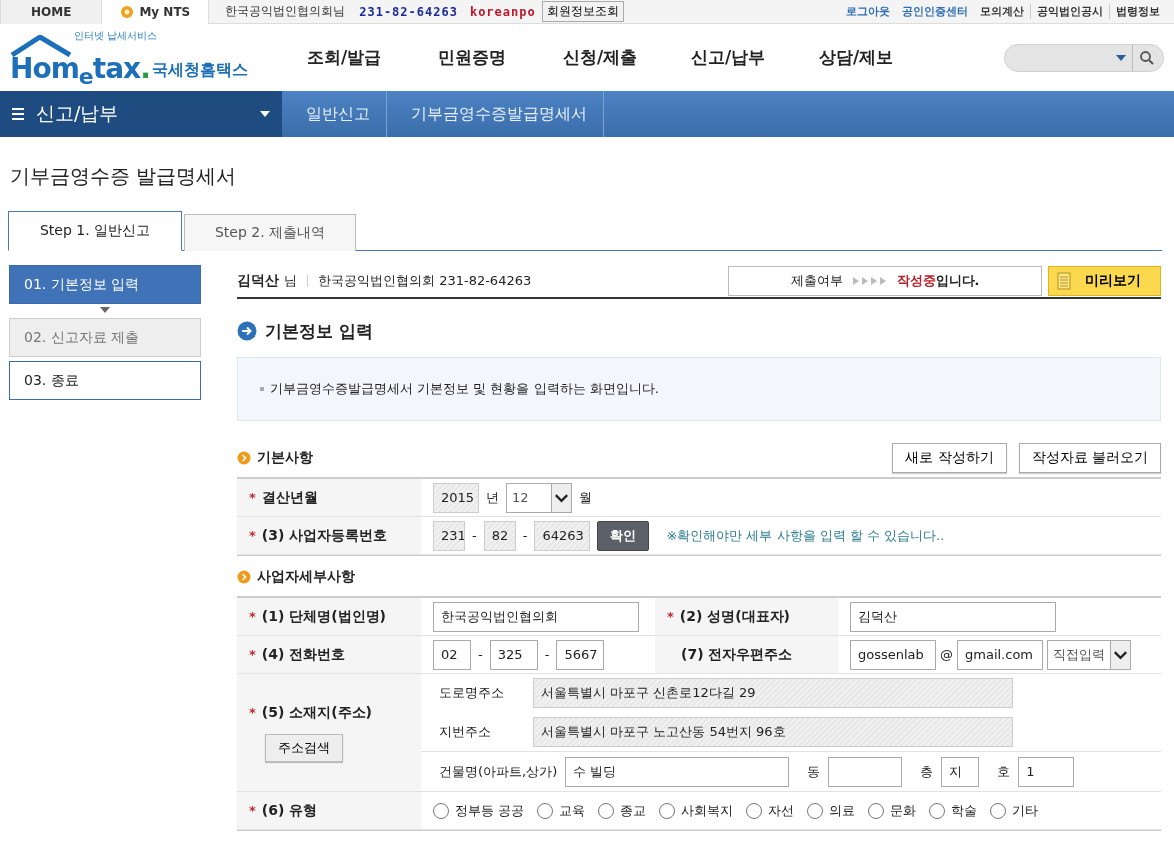 The height and width of the screenshot is (861, 1174). Describe the element at coordinates (1002, 11) in the screenshot. I see `top-link: 모의계산` at that location.